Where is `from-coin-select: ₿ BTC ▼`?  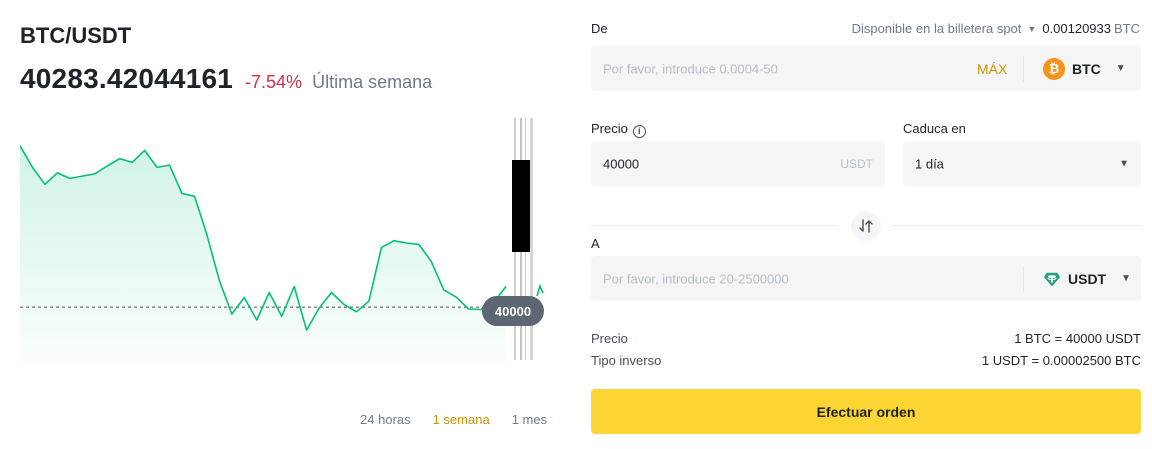
from-coin-select: ₿ BTC ▼ is located at coordinates (1084, 68).